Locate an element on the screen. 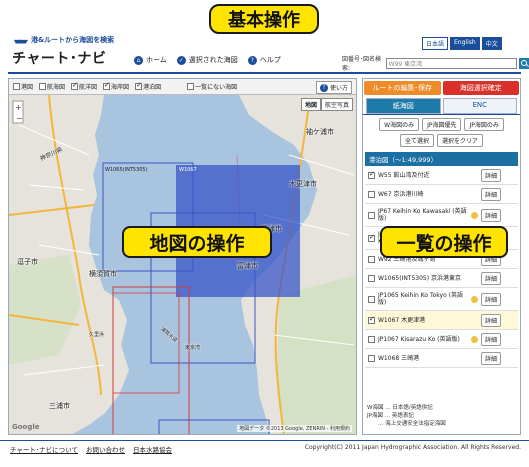 This screenshot has height=467, width=529. nav-help: ? ヘルプ is located at coordinates (264, 60).